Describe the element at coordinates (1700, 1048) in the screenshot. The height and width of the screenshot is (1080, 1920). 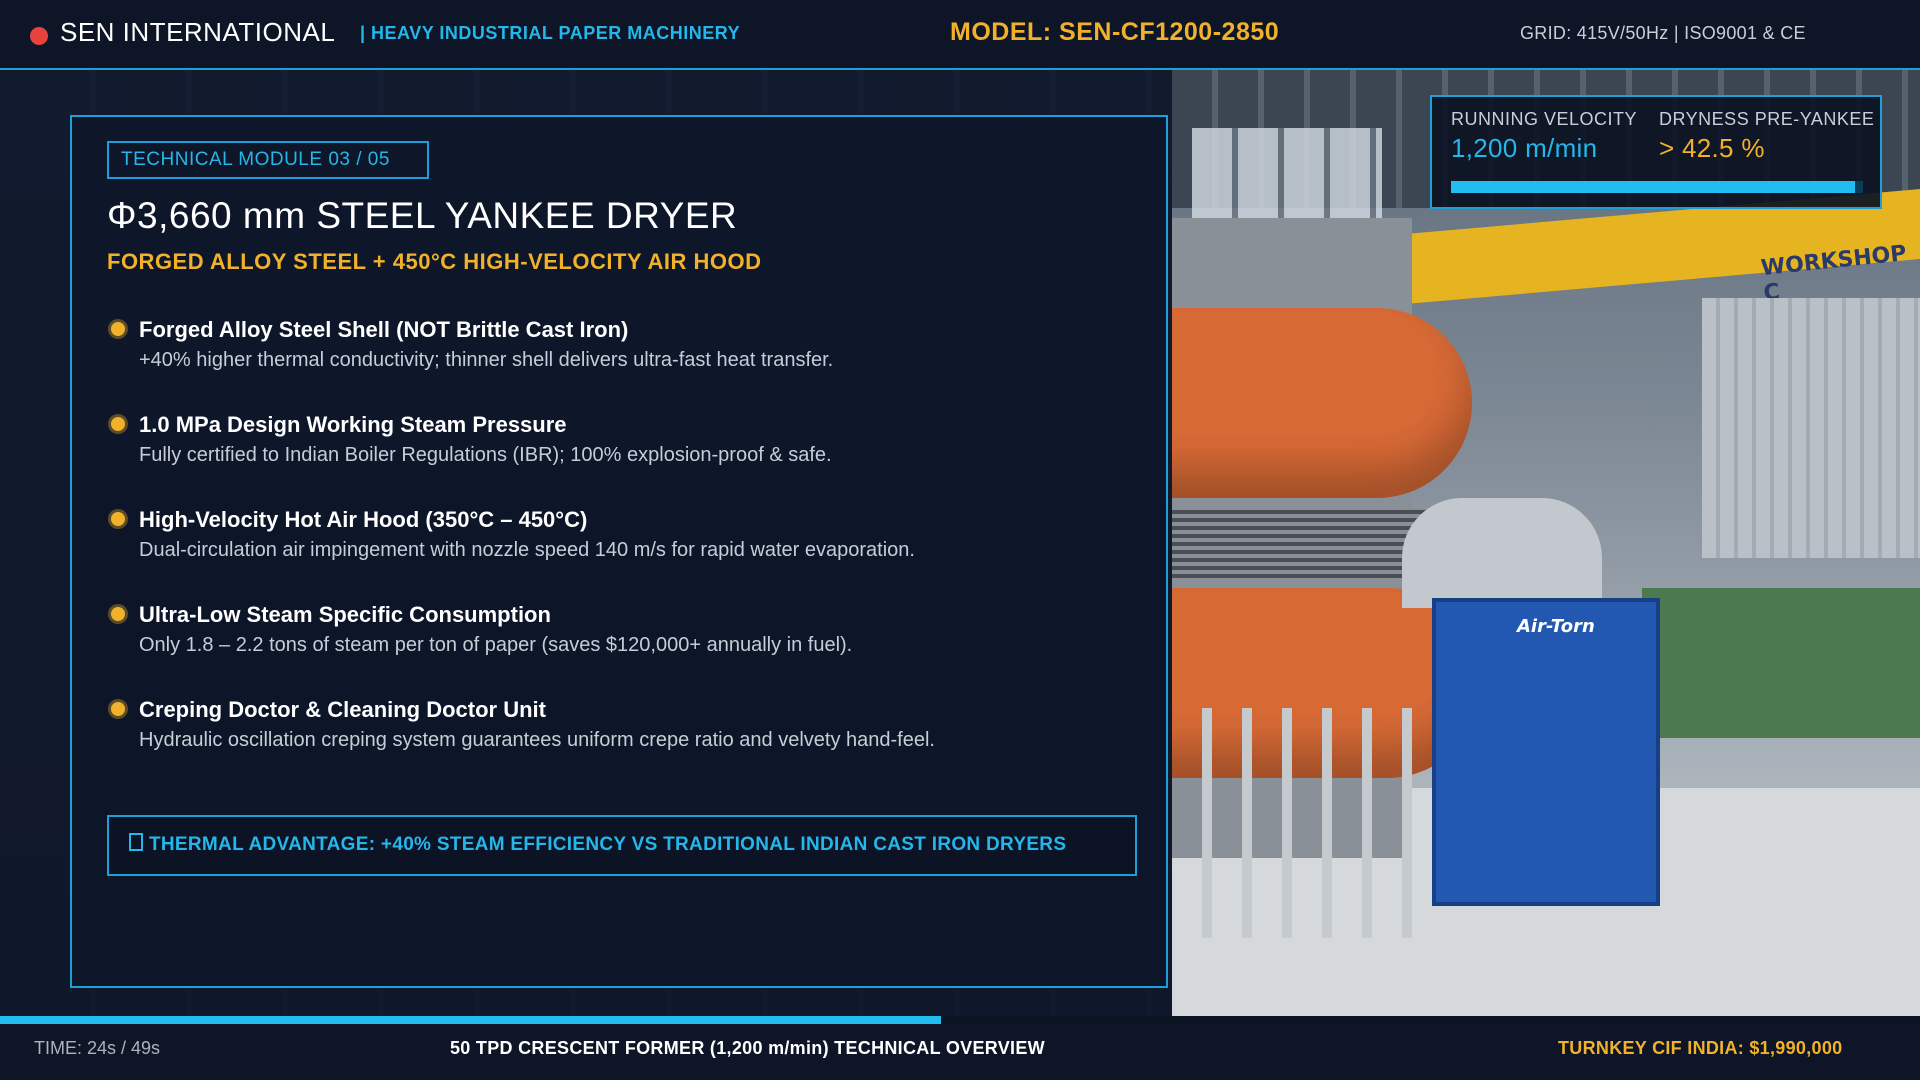
I see `turnkey-price: TURNKEY CIF INDIA: $1,990,000` at that location.